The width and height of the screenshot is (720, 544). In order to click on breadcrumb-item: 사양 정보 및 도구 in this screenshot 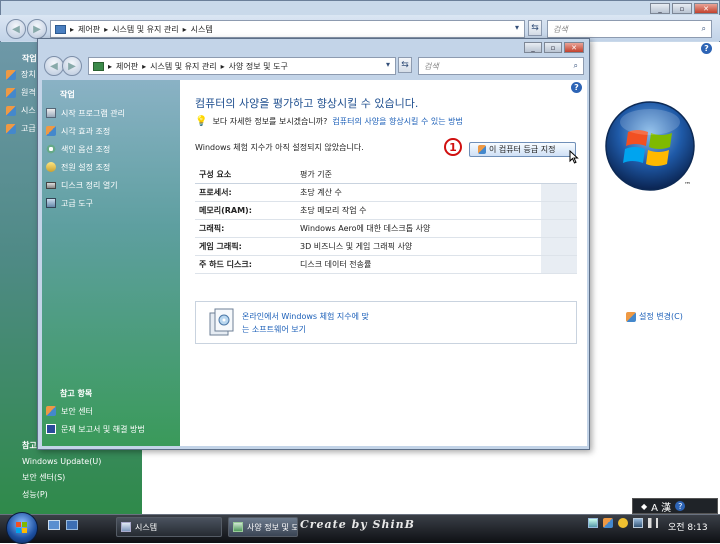, I will do `click(258, 66)`.